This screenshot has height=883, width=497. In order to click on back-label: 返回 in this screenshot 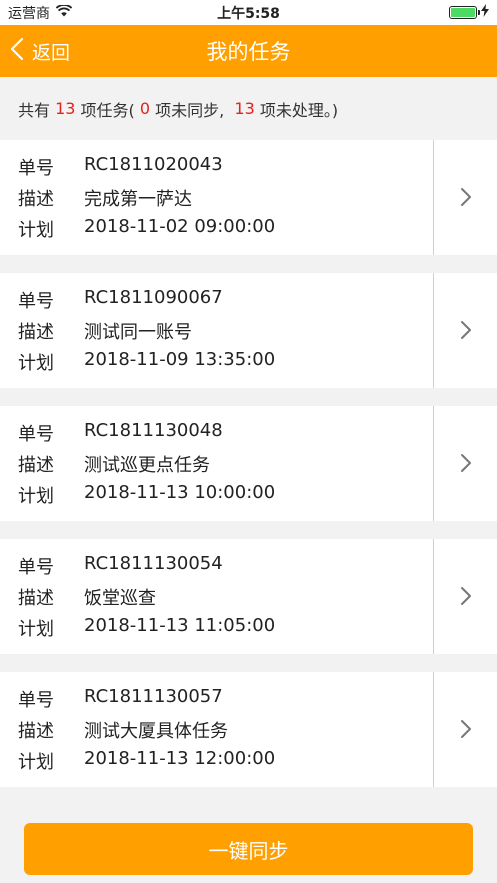, I will do `click(51, 52)`.